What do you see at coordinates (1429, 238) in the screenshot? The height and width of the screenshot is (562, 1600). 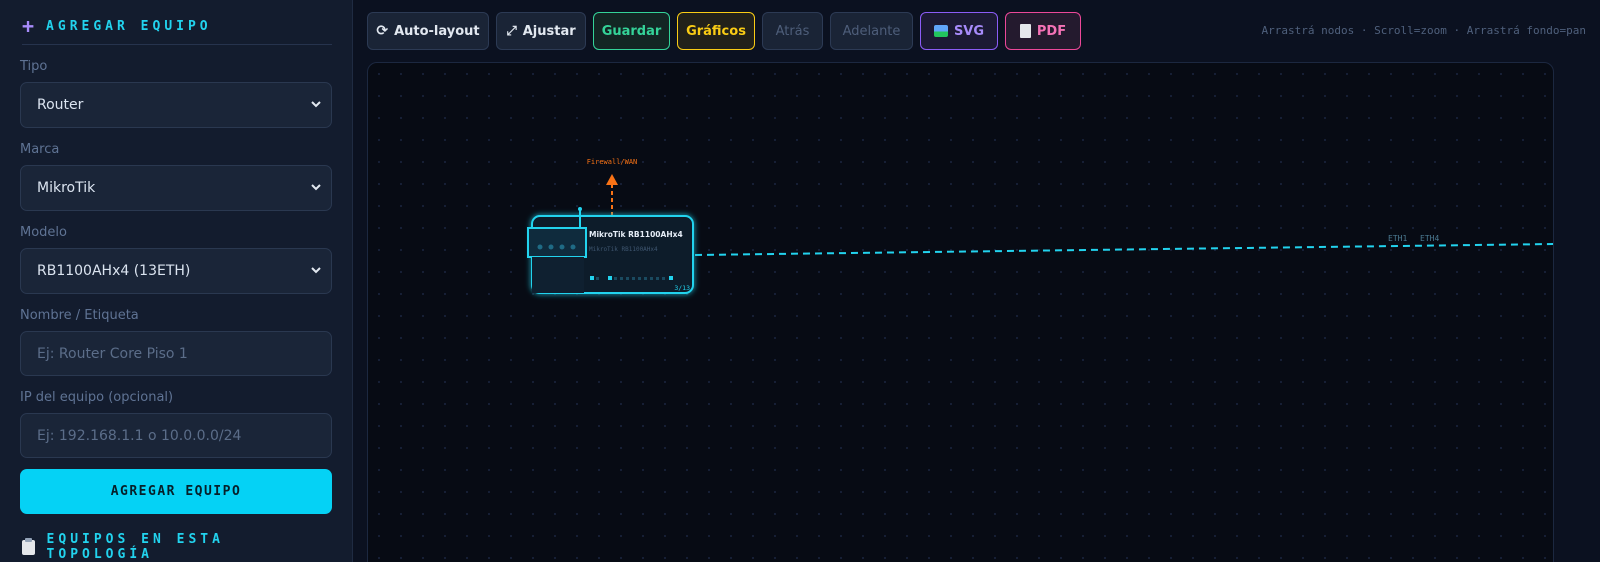 I see `link-label-eth4: ETH4` at bounding box center [1429, 238].